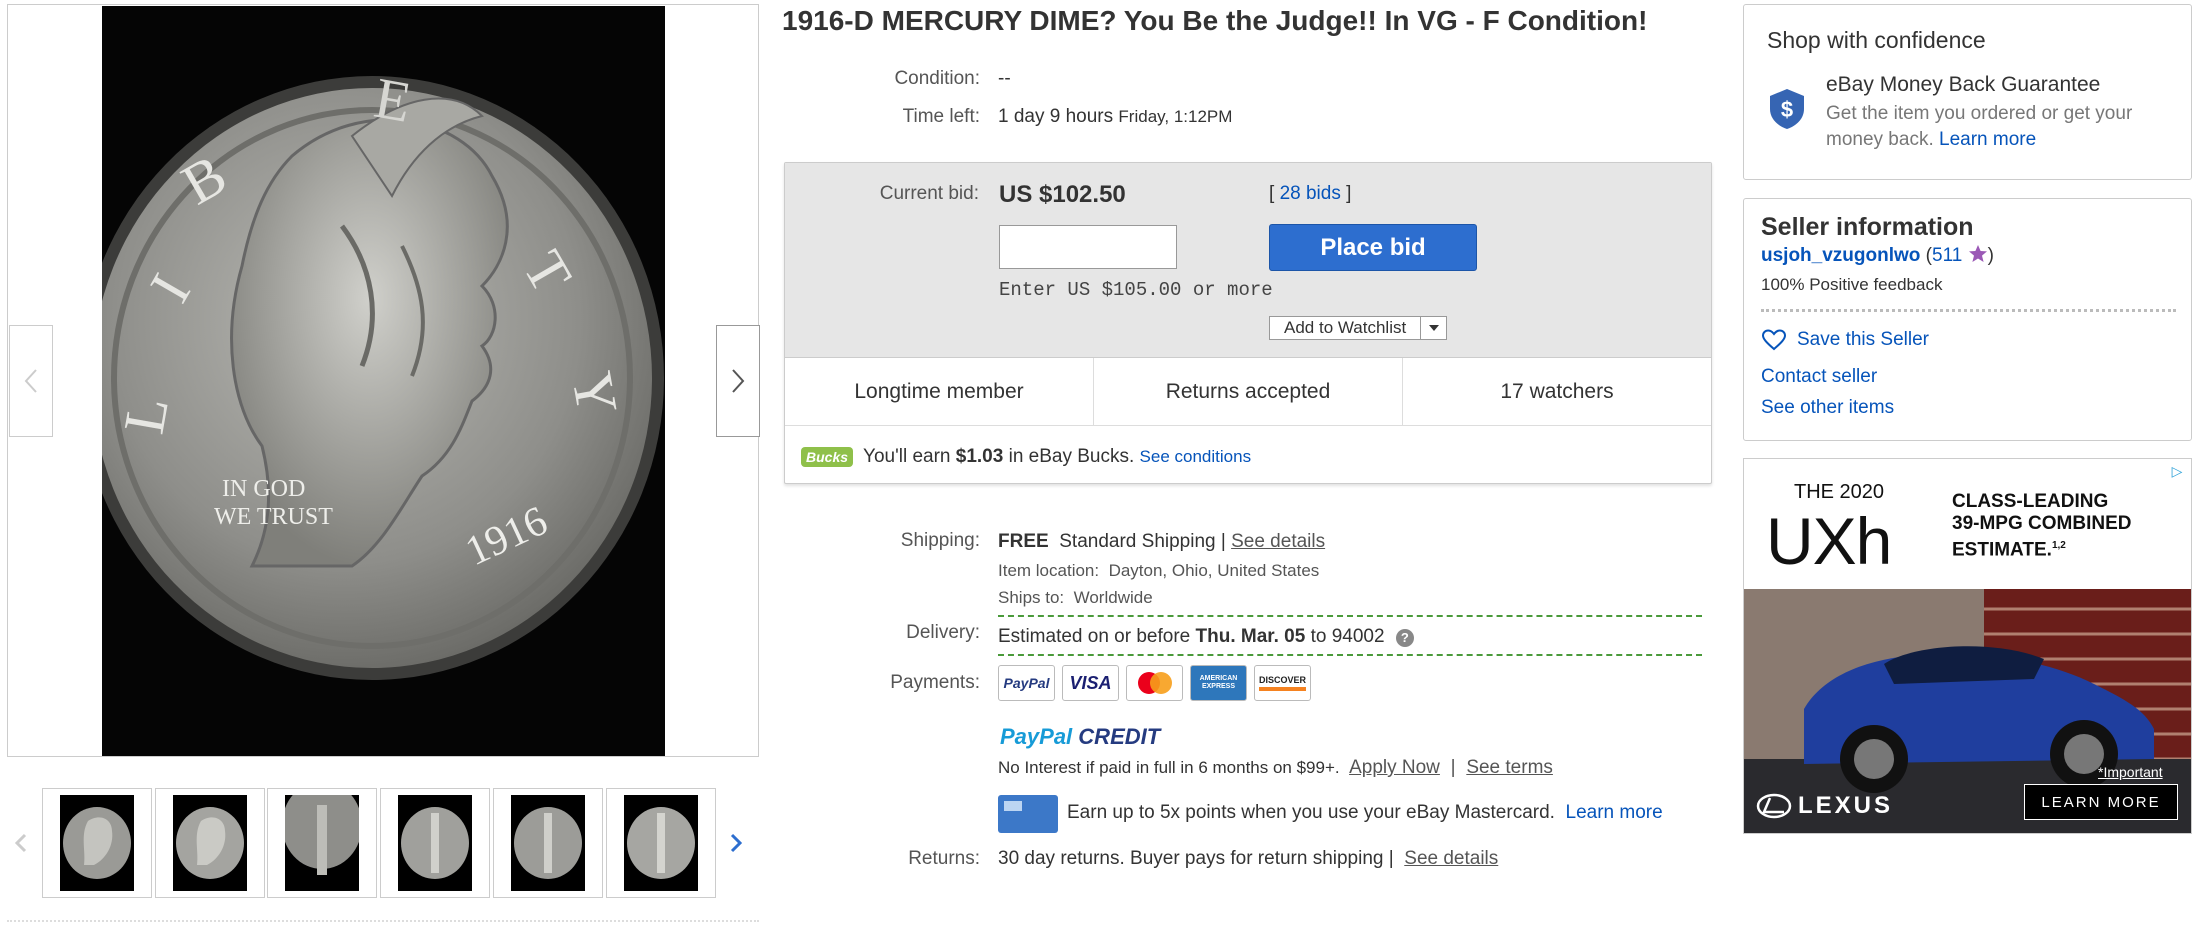  Describe the element at coordinates (1119, 736) in the screenshot. I see `paypal-credit-word-b: CREDIT` at that location.